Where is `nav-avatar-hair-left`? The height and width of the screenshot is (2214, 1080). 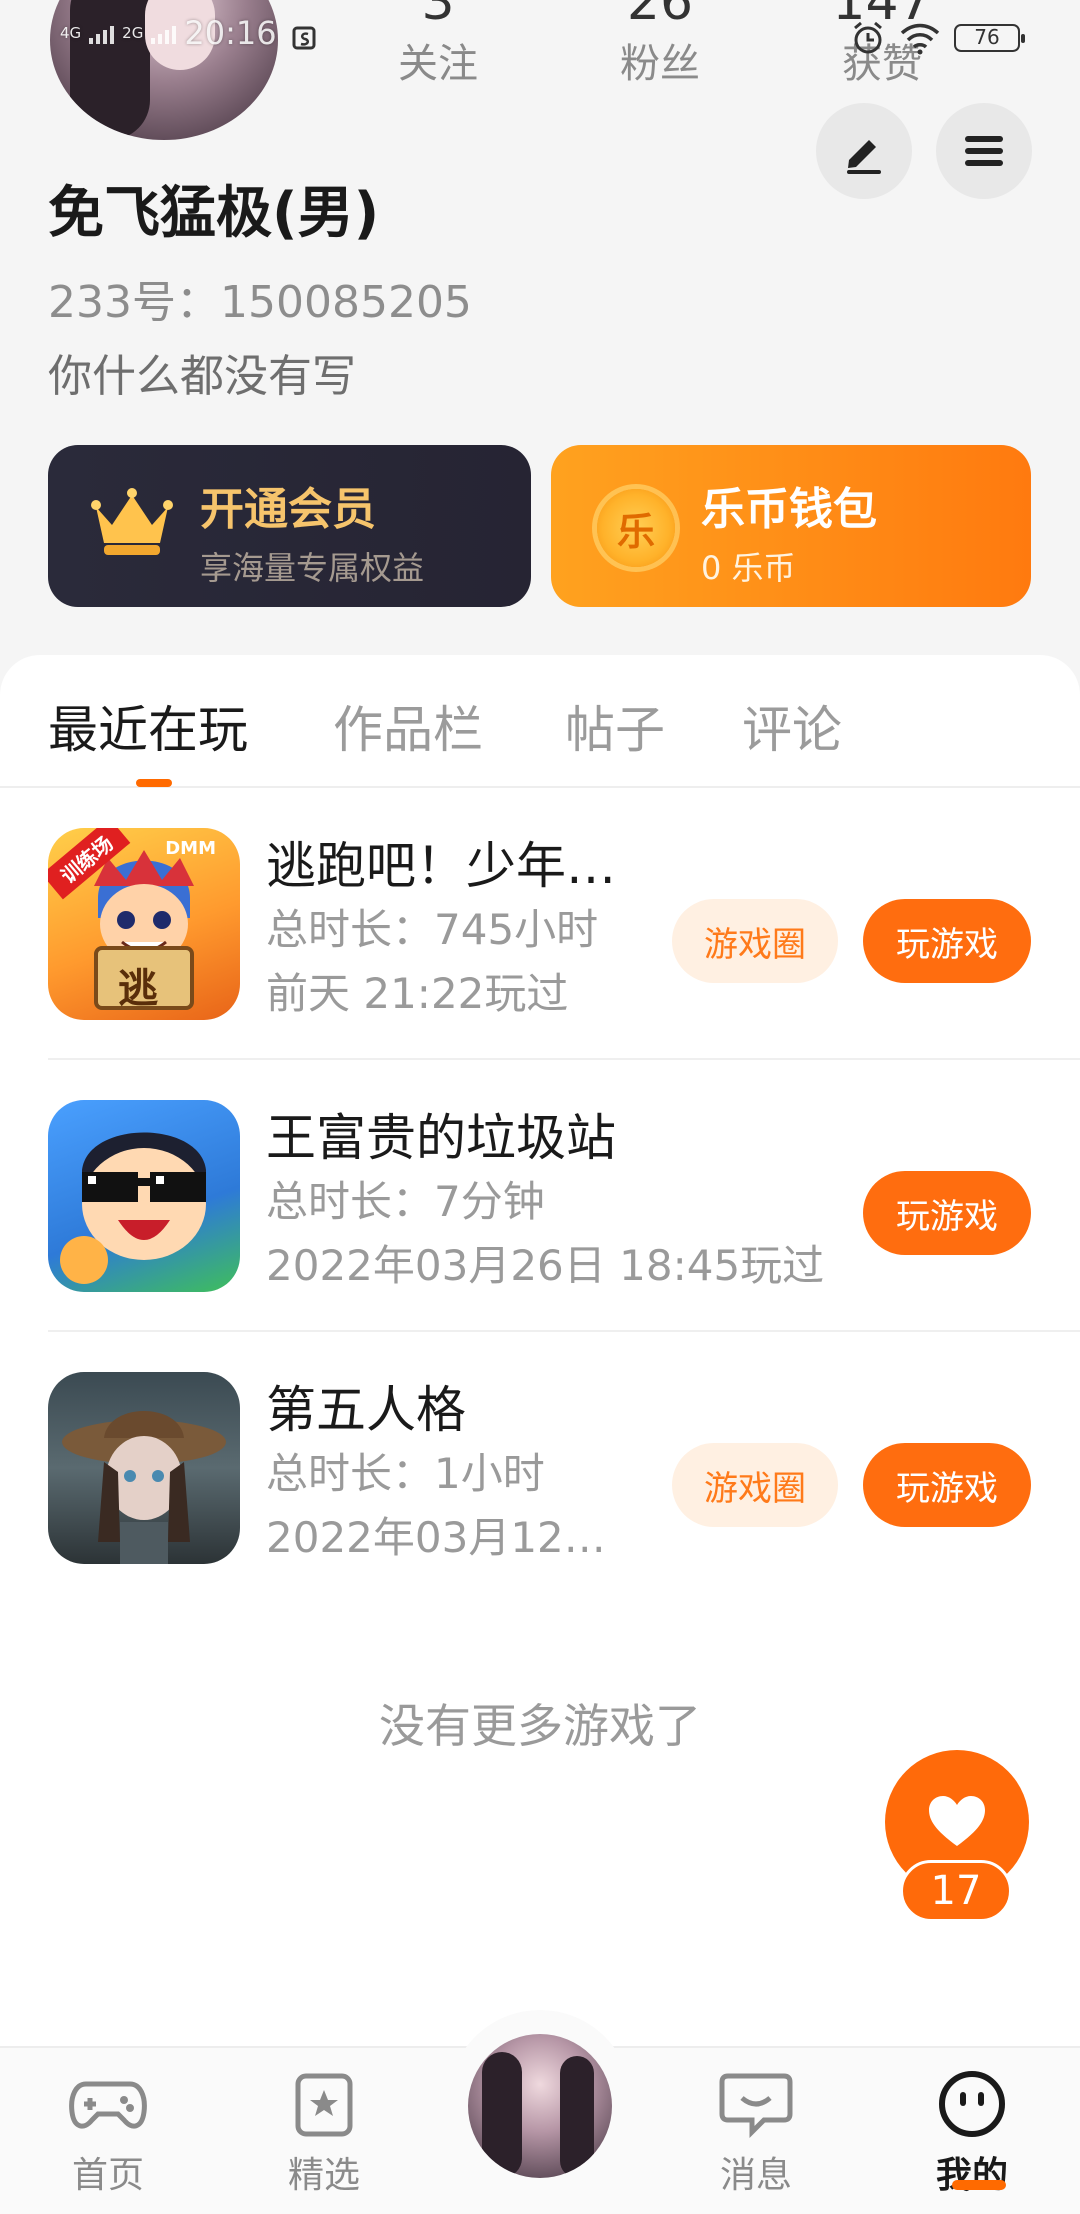 nav-avatar-hair-left is located at coordinates (502, 2115).